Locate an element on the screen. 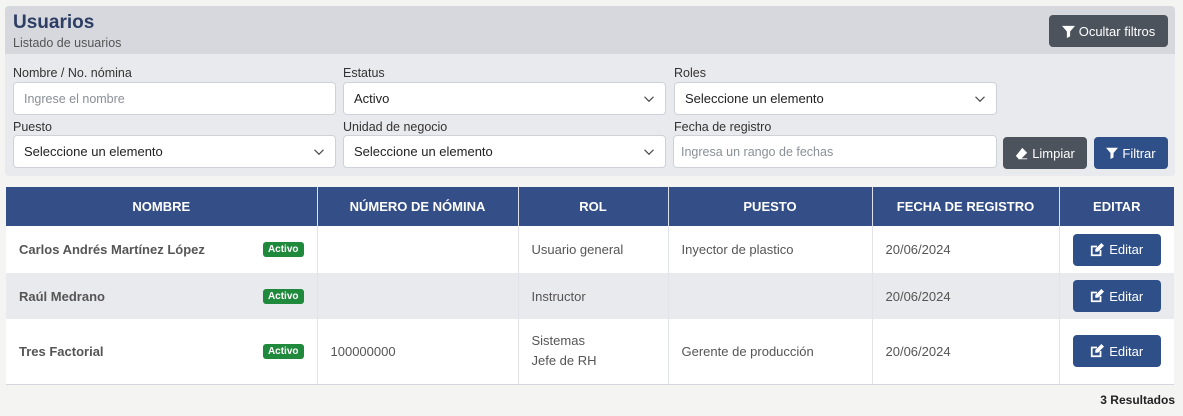  filter-button: Filtrar is located at coordinates (1131, 153).